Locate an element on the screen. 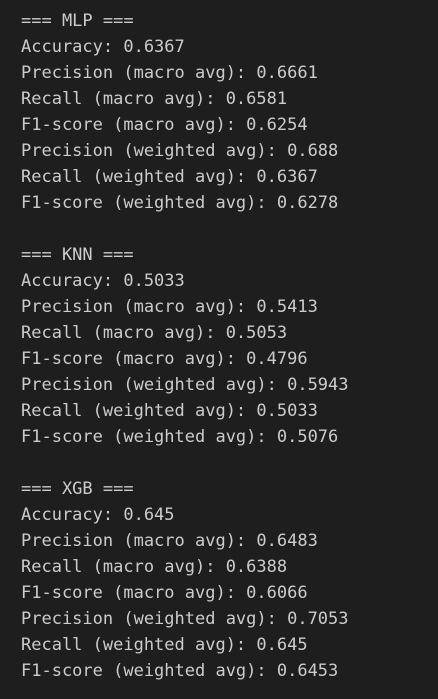  metric-line: F1-score (weighted avg): 0.5076 is located at coordinates (180, 437).